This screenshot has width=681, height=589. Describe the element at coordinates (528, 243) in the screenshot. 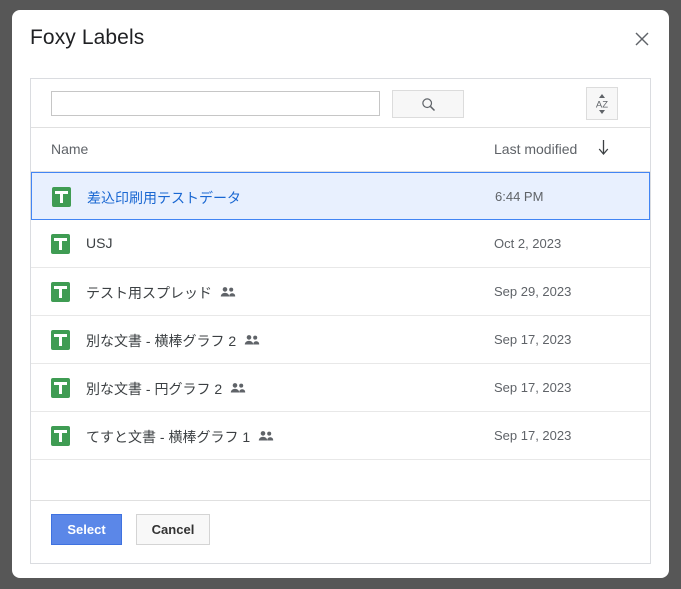

I see `file-modified-date: Oct 2, 2023` at that location.